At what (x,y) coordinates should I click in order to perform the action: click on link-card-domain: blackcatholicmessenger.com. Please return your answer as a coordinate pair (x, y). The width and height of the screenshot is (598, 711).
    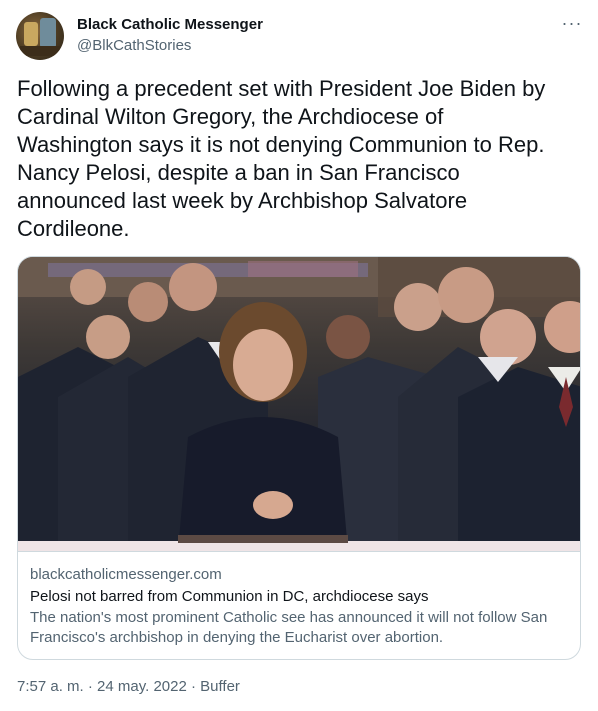
    Looking at the image, I should click on (126, 574).